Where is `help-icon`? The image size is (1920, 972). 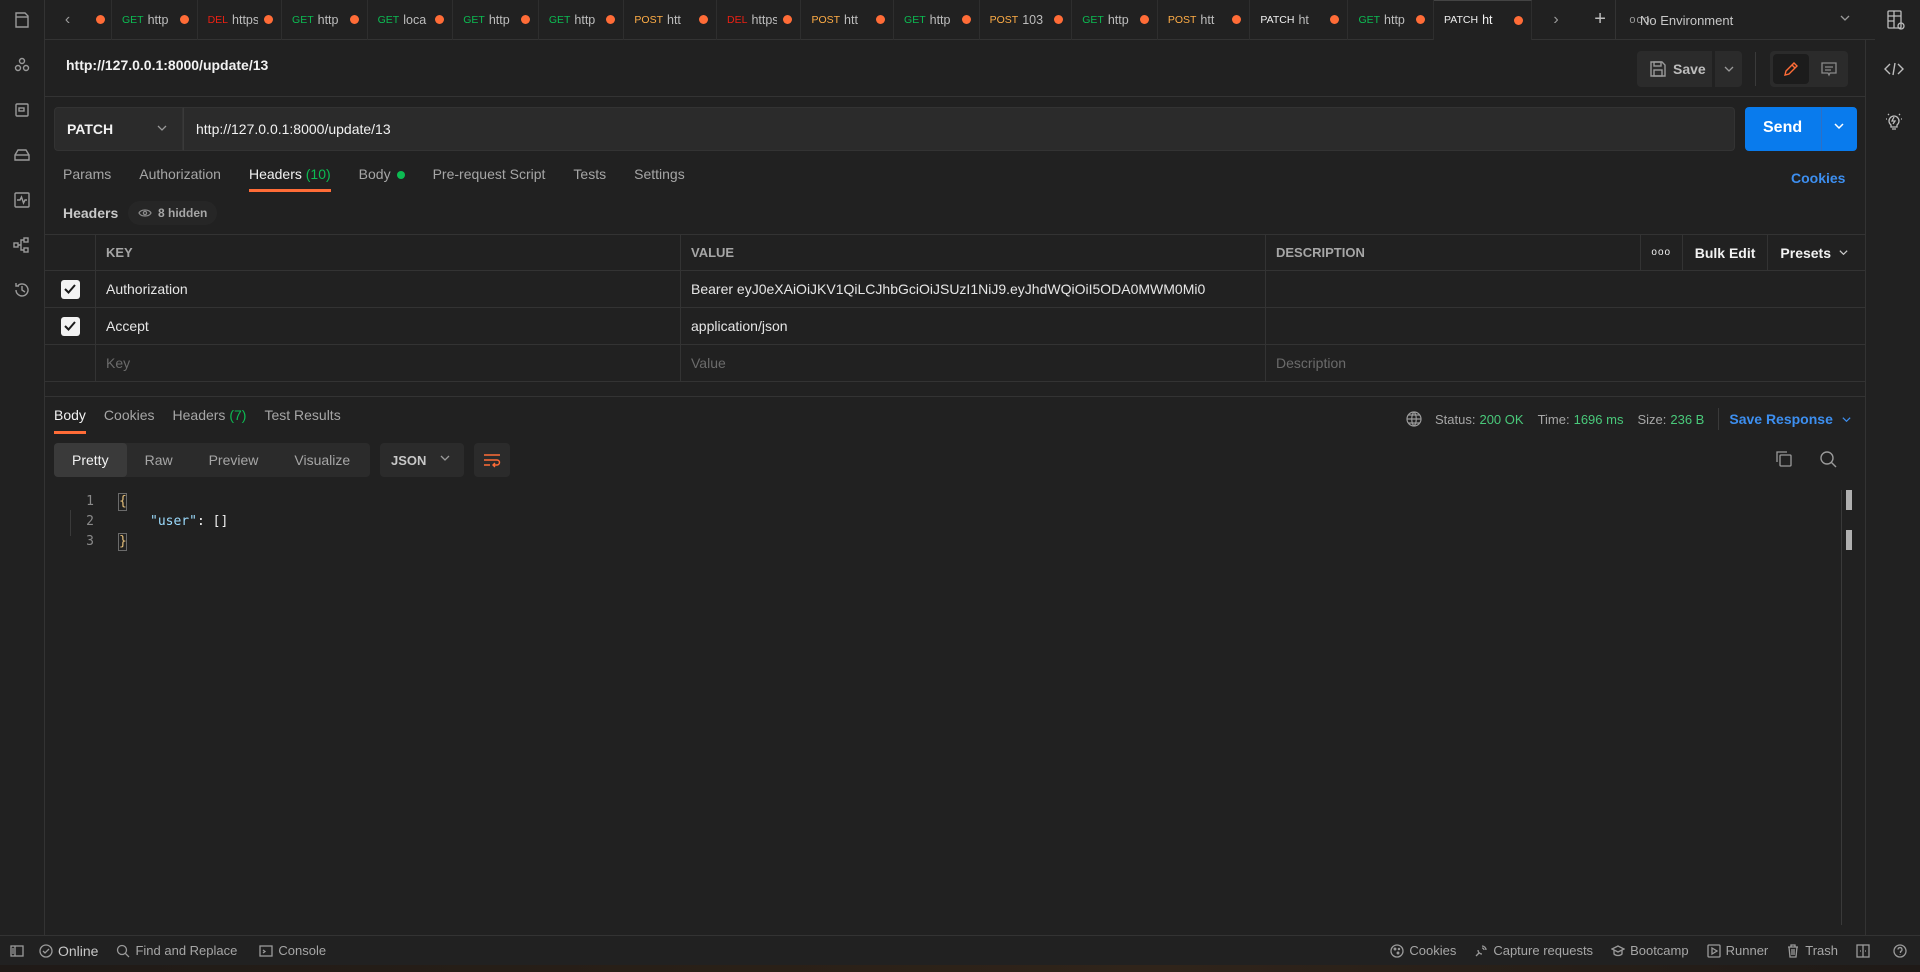
help-icon is located at coordinates (1902, 950).